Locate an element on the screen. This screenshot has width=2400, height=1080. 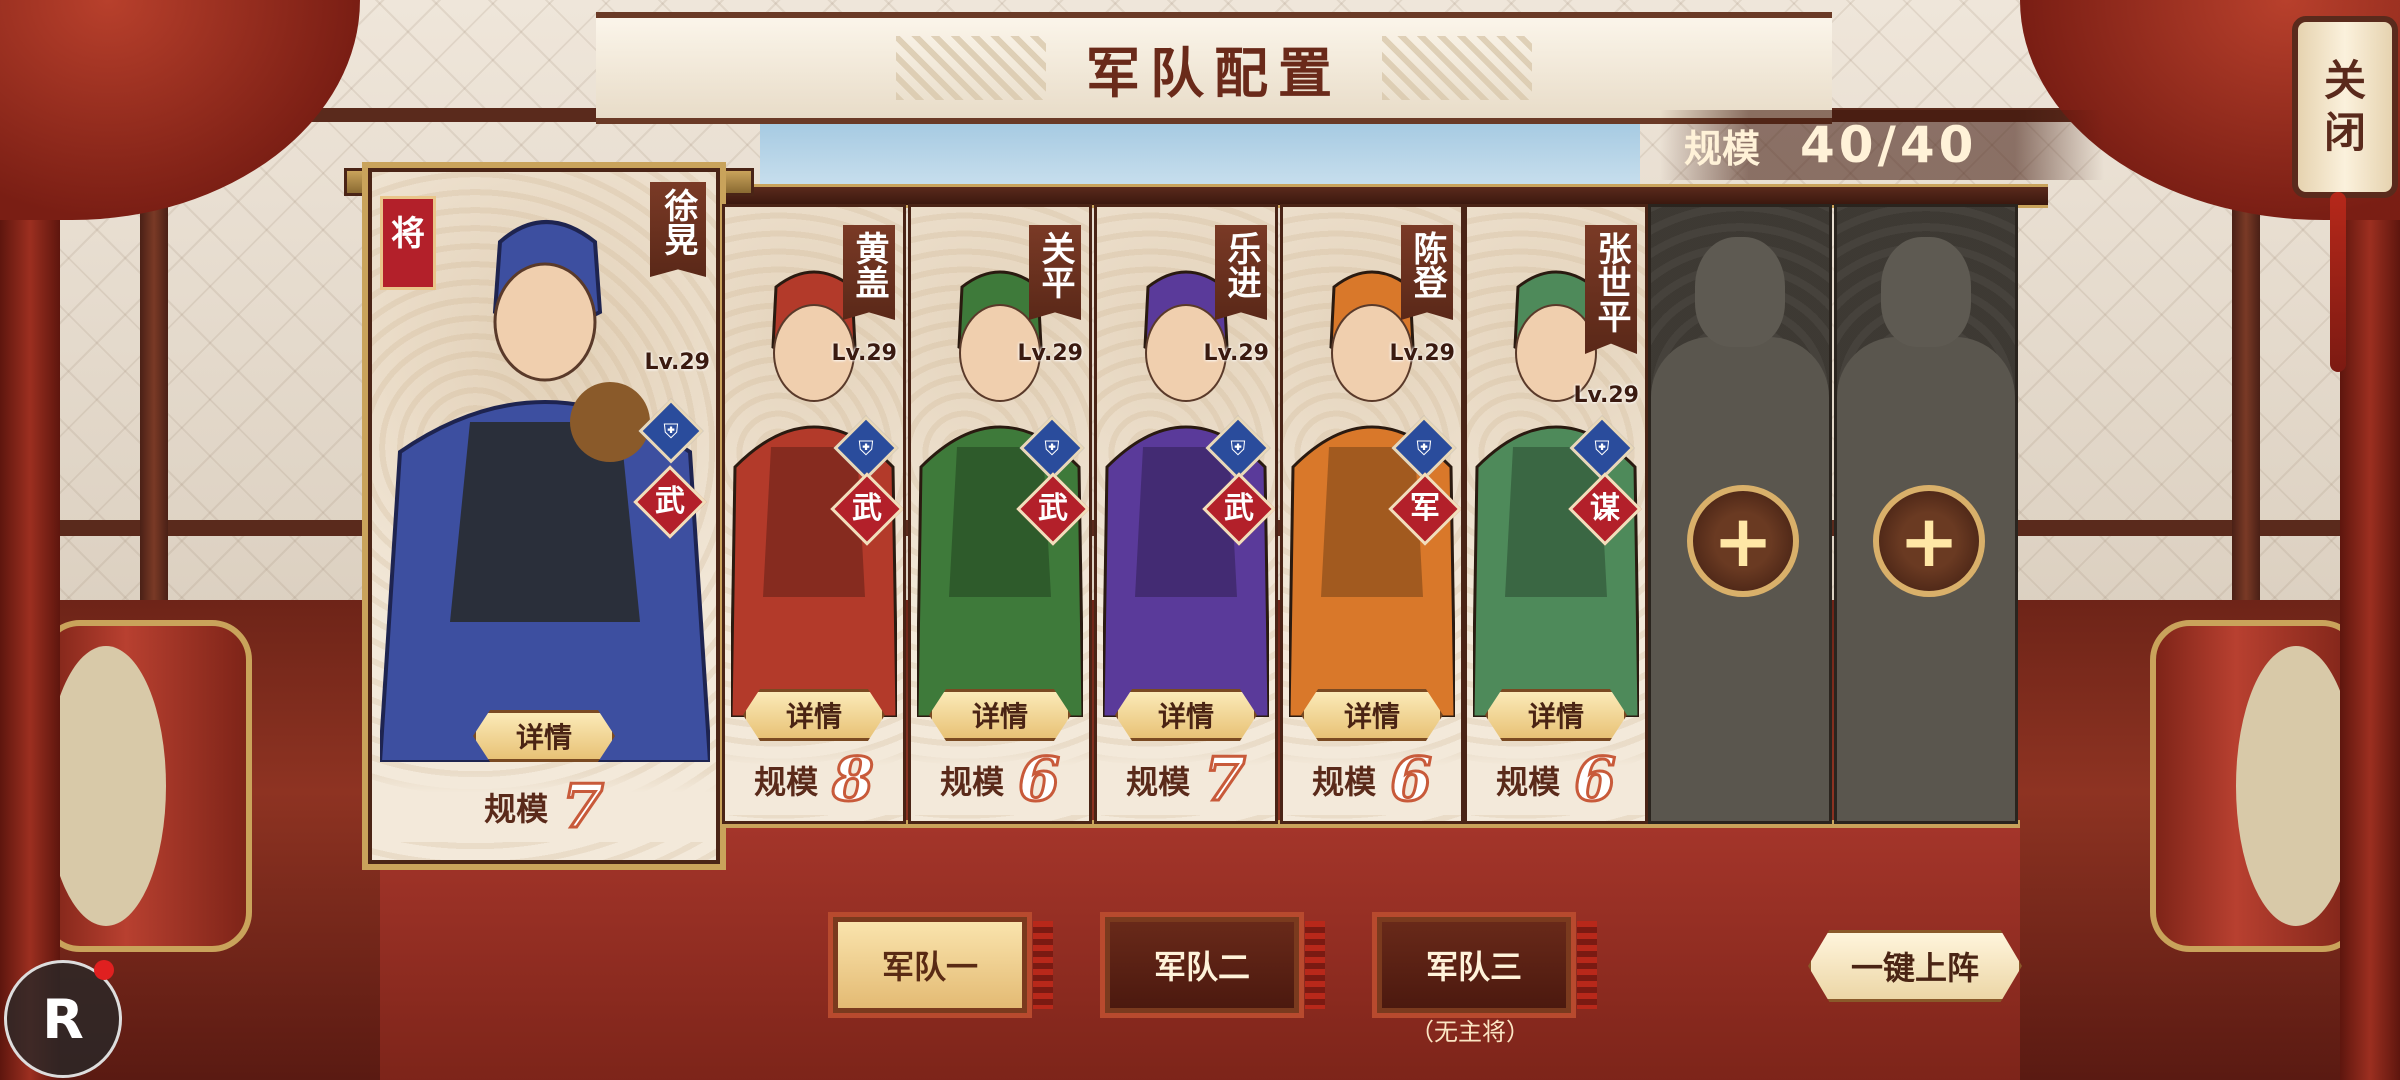
general-name: 关平 is located at coordinates (1055, 265).